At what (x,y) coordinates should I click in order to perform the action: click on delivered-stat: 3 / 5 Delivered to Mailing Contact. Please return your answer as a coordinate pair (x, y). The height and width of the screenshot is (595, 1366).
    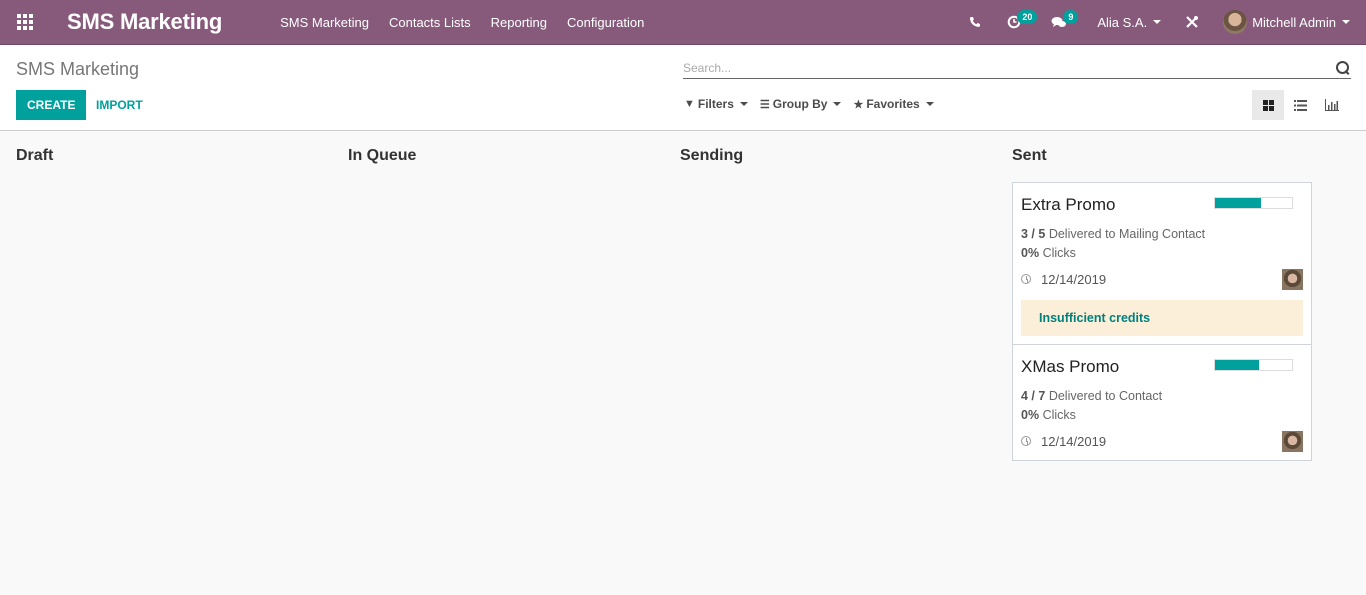
    Looking at the image, I should click on (1162, 234).